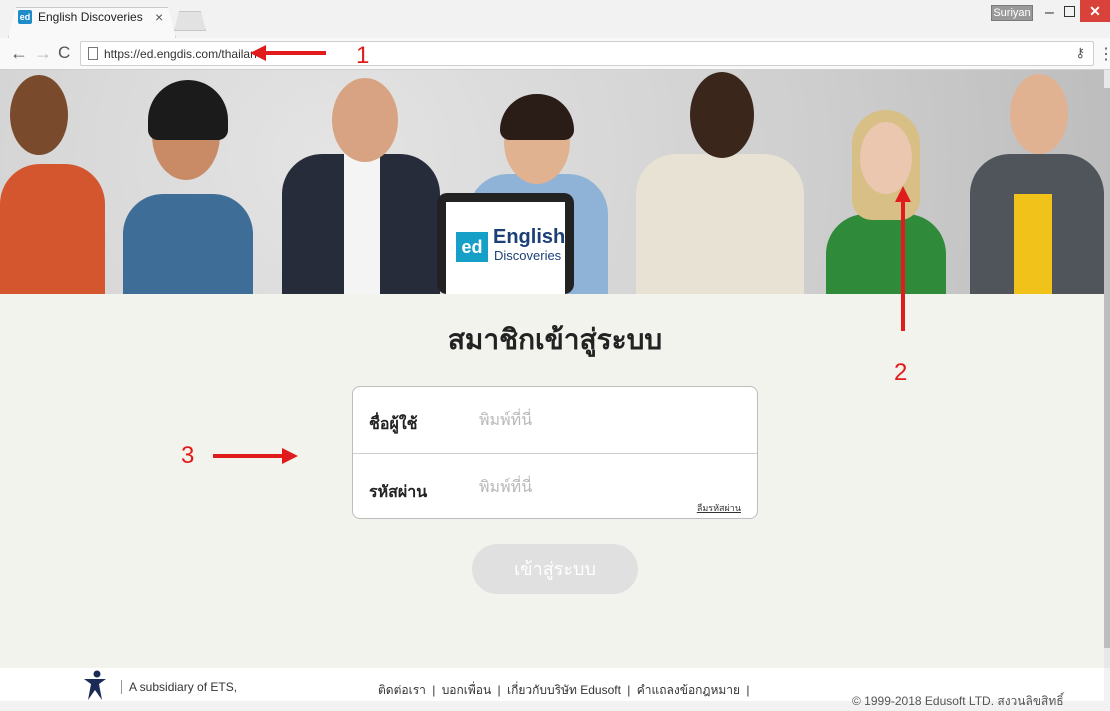 Image resolution: width=1110 pixels, height=711 pixels. What do you see at coordinates (363, 55) in the screenshot?
I see `annotation-number-1: 1` at bounding box center [363, 55].